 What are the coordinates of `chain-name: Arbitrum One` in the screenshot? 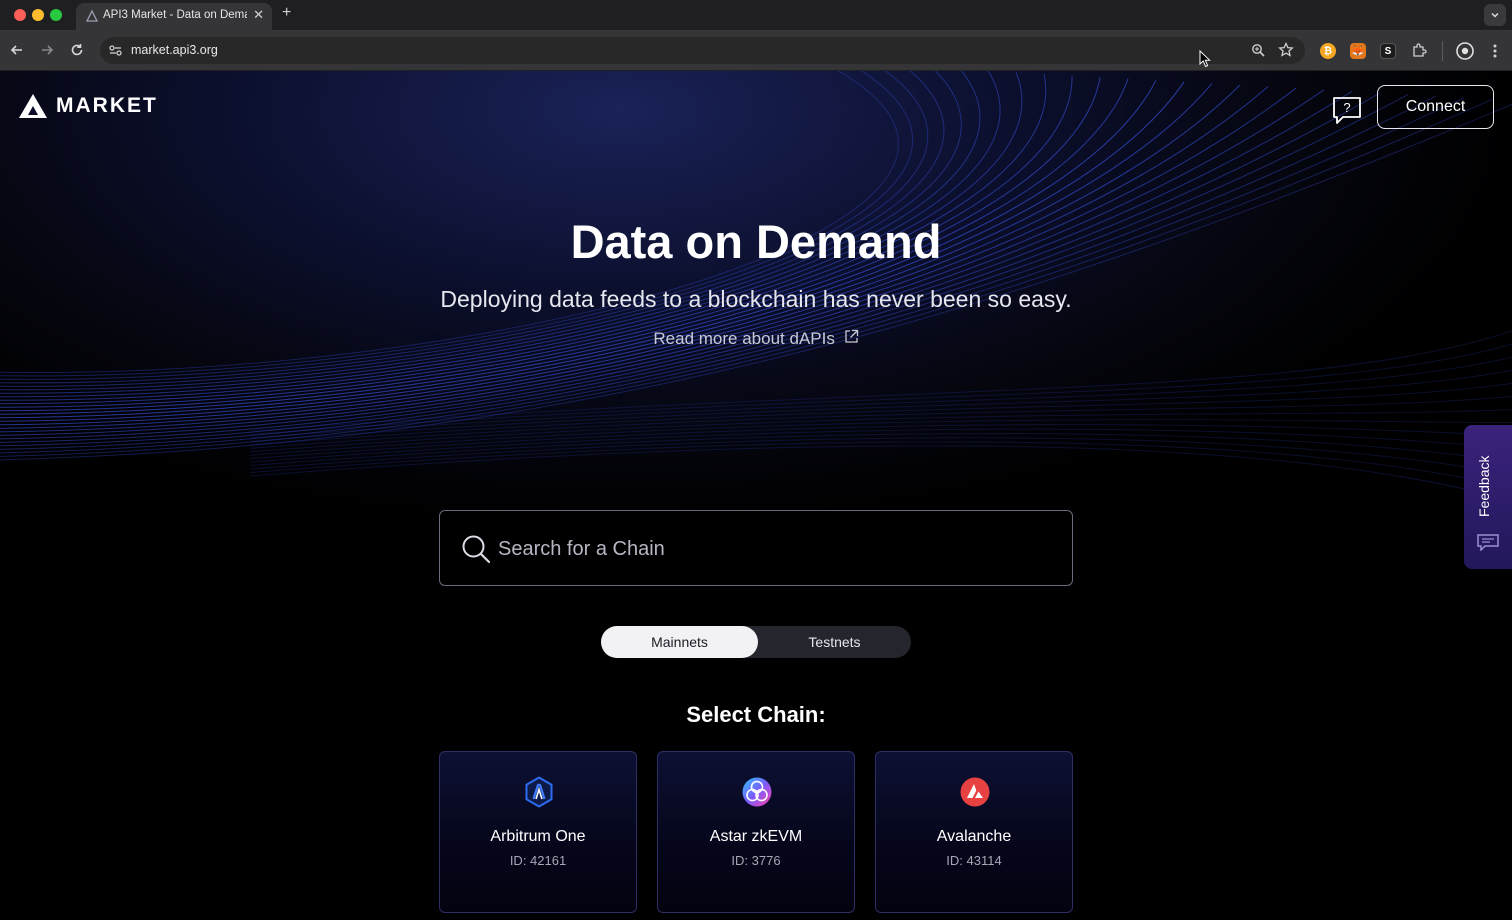 It's located at (538, 836).